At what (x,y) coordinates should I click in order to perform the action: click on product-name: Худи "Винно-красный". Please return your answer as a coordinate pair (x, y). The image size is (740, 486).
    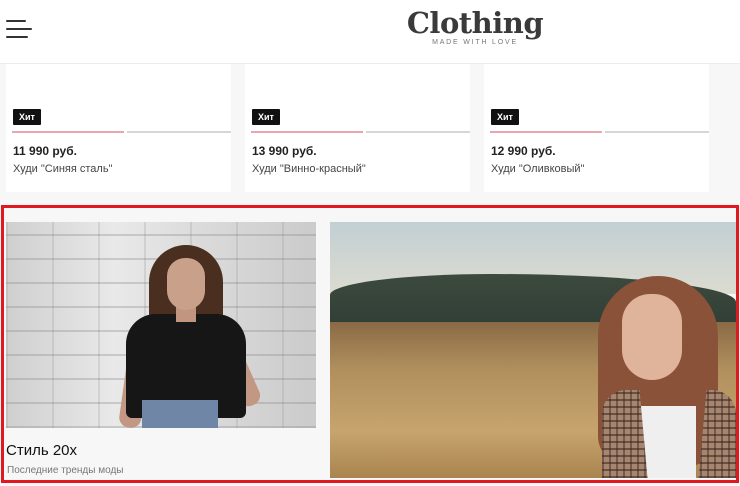
    Looking at the image, I should click on (309, 169).